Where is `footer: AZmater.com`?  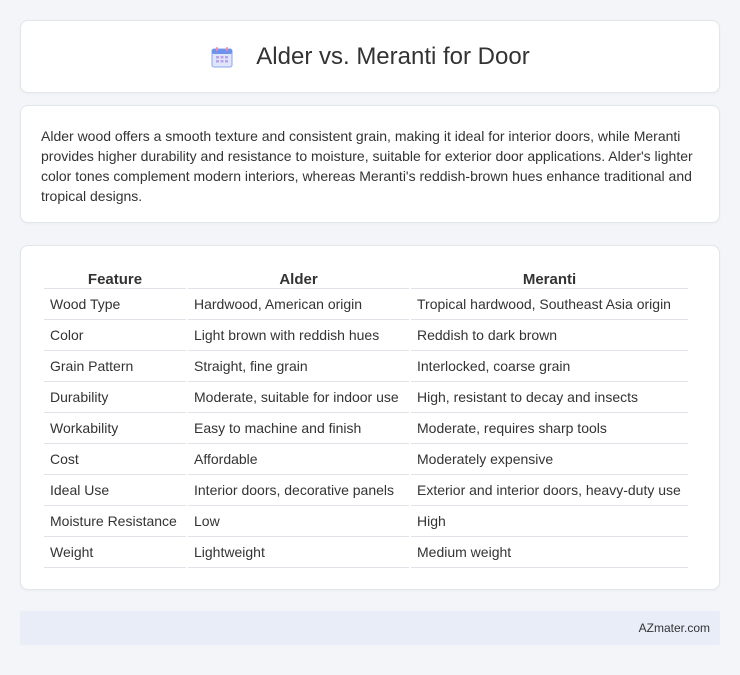 footer: AZmater.com is located at coordinates (370, 628).